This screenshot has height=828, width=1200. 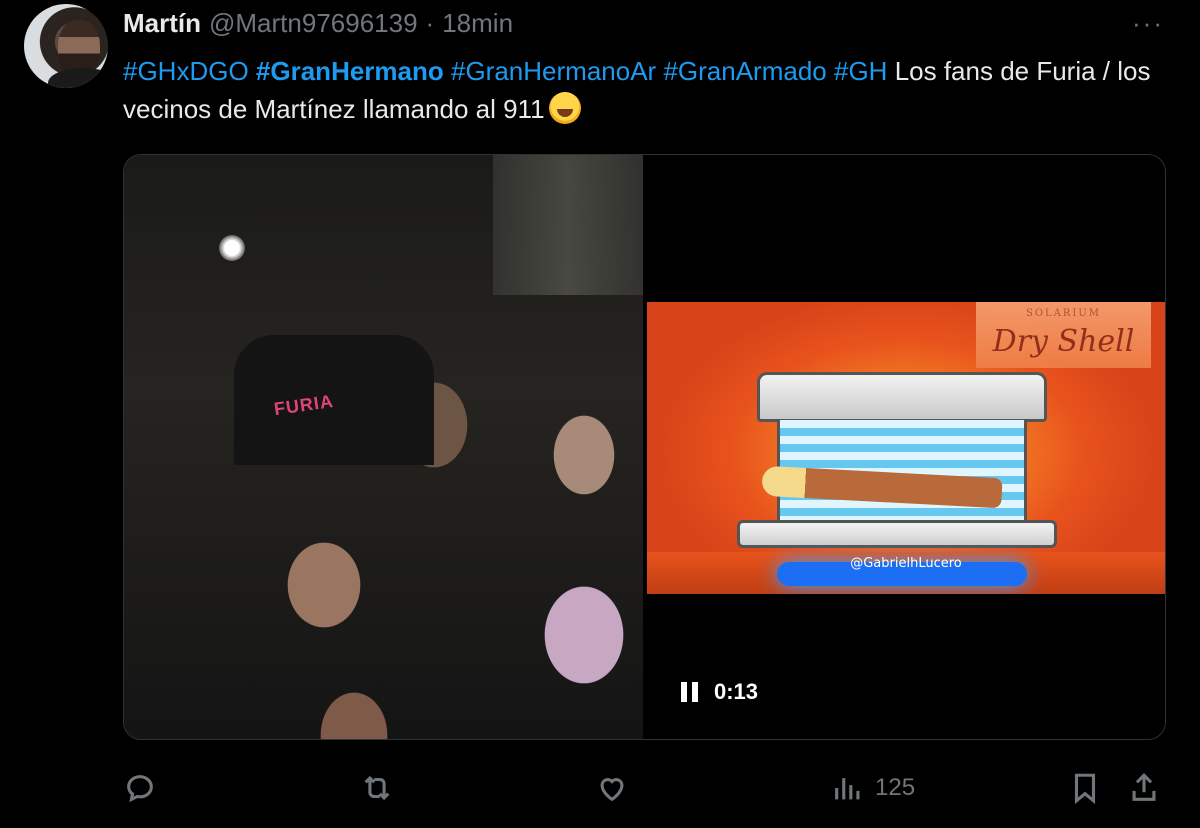 I want to click on video-brand-small: SOLARIUM, so click(x=1063, y=313).